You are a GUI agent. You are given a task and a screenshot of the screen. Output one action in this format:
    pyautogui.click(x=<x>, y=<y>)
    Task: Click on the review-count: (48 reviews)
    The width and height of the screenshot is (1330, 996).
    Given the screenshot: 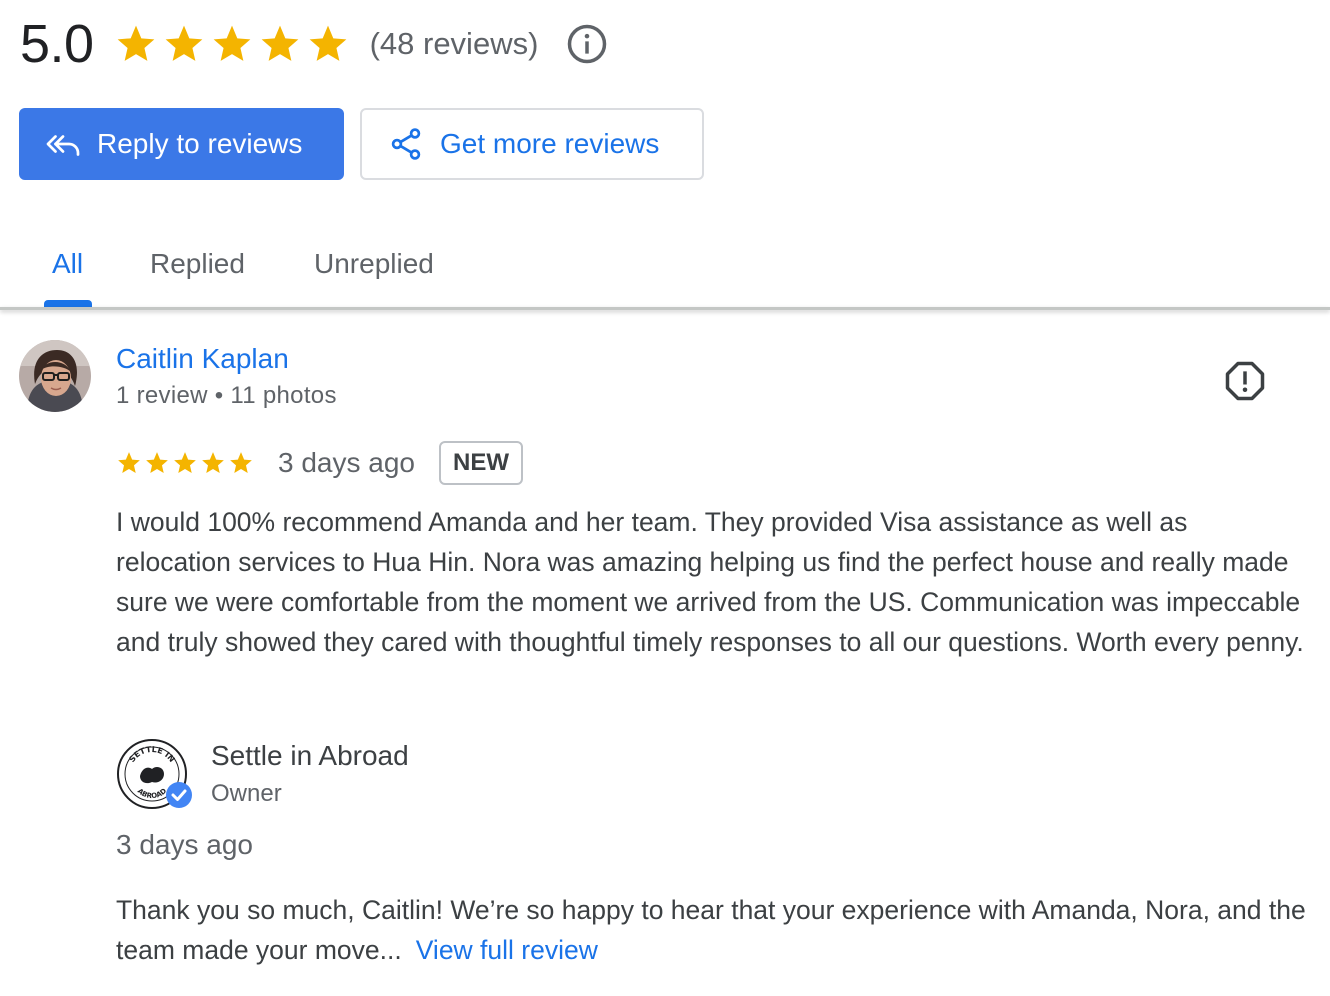 What is the action you would take?
    pyautogui.click(x=454, y=43)
    